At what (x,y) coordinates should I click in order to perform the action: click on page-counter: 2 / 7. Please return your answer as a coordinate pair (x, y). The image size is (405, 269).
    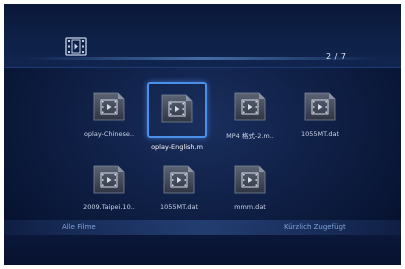
    Looking at the image, I should click on (336, 56).